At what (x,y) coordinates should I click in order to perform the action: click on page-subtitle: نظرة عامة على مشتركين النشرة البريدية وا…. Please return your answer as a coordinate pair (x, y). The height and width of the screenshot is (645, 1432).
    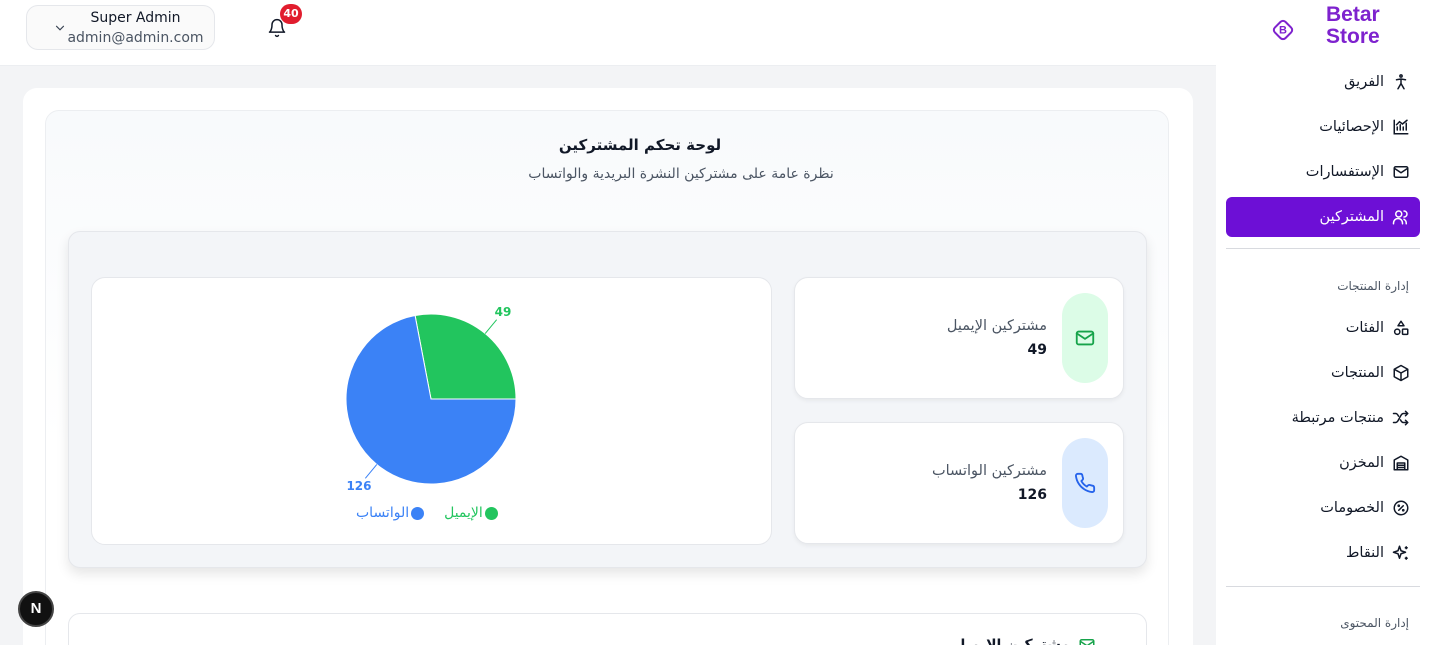
    Looking at the image, I should click on (681, 174).